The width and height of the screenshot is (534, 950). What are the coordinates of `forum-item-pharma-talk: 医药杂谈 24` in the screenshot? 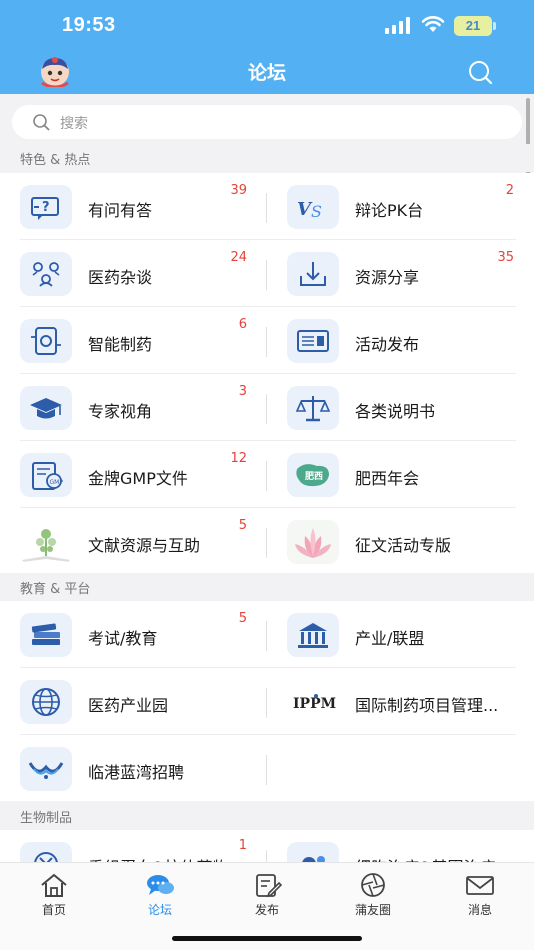 It's located at (133, 273).